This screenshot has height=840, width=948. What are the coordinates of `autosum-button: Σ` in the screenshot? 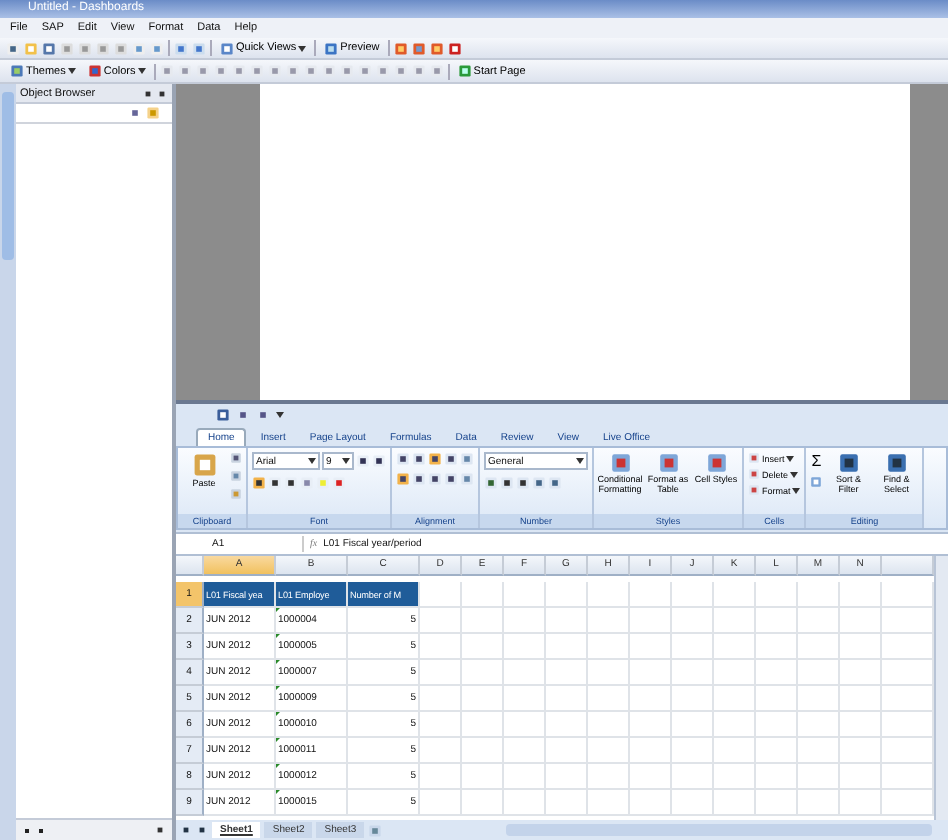 It's located at (816, 461).